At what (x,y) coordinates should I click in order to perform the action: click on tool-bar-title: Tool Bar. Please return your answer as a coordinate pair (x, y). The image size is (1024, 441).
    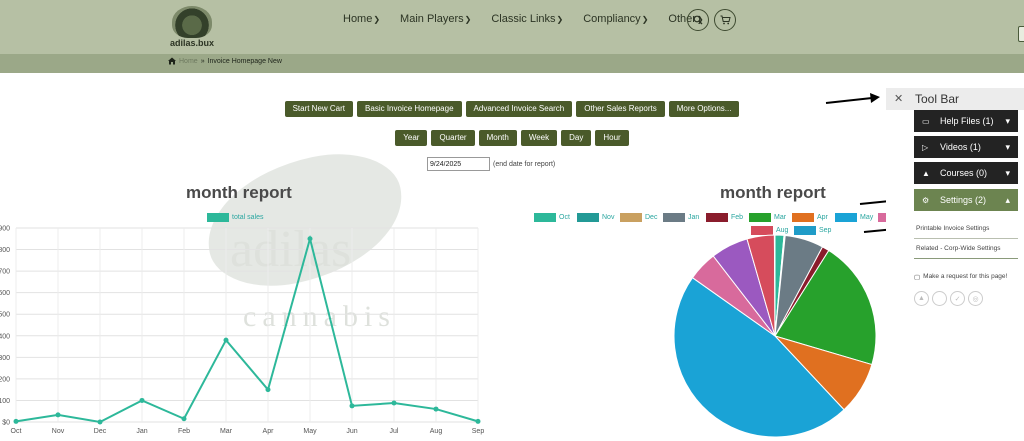
    Looking at the image, I should click on (937, 99).